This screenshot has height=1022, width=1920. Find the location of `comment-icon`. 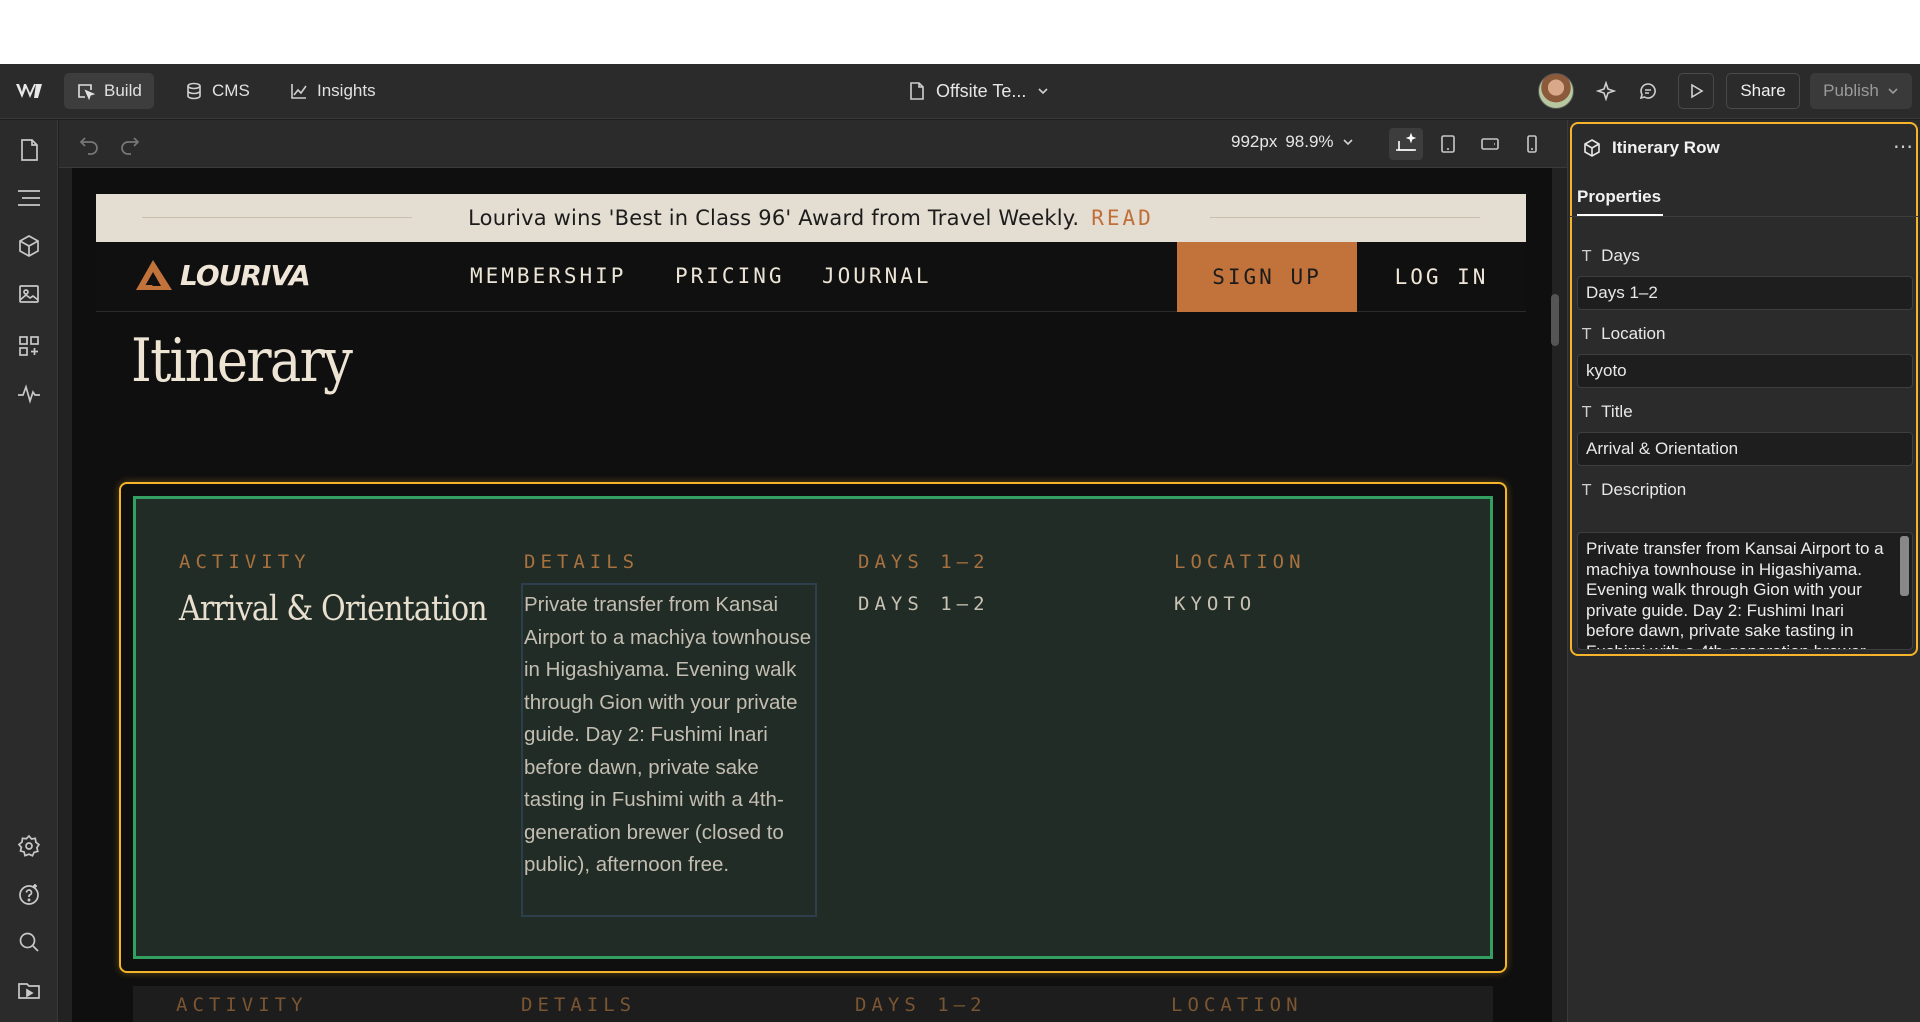

comment-icon is located at coordinates (1647, 91).